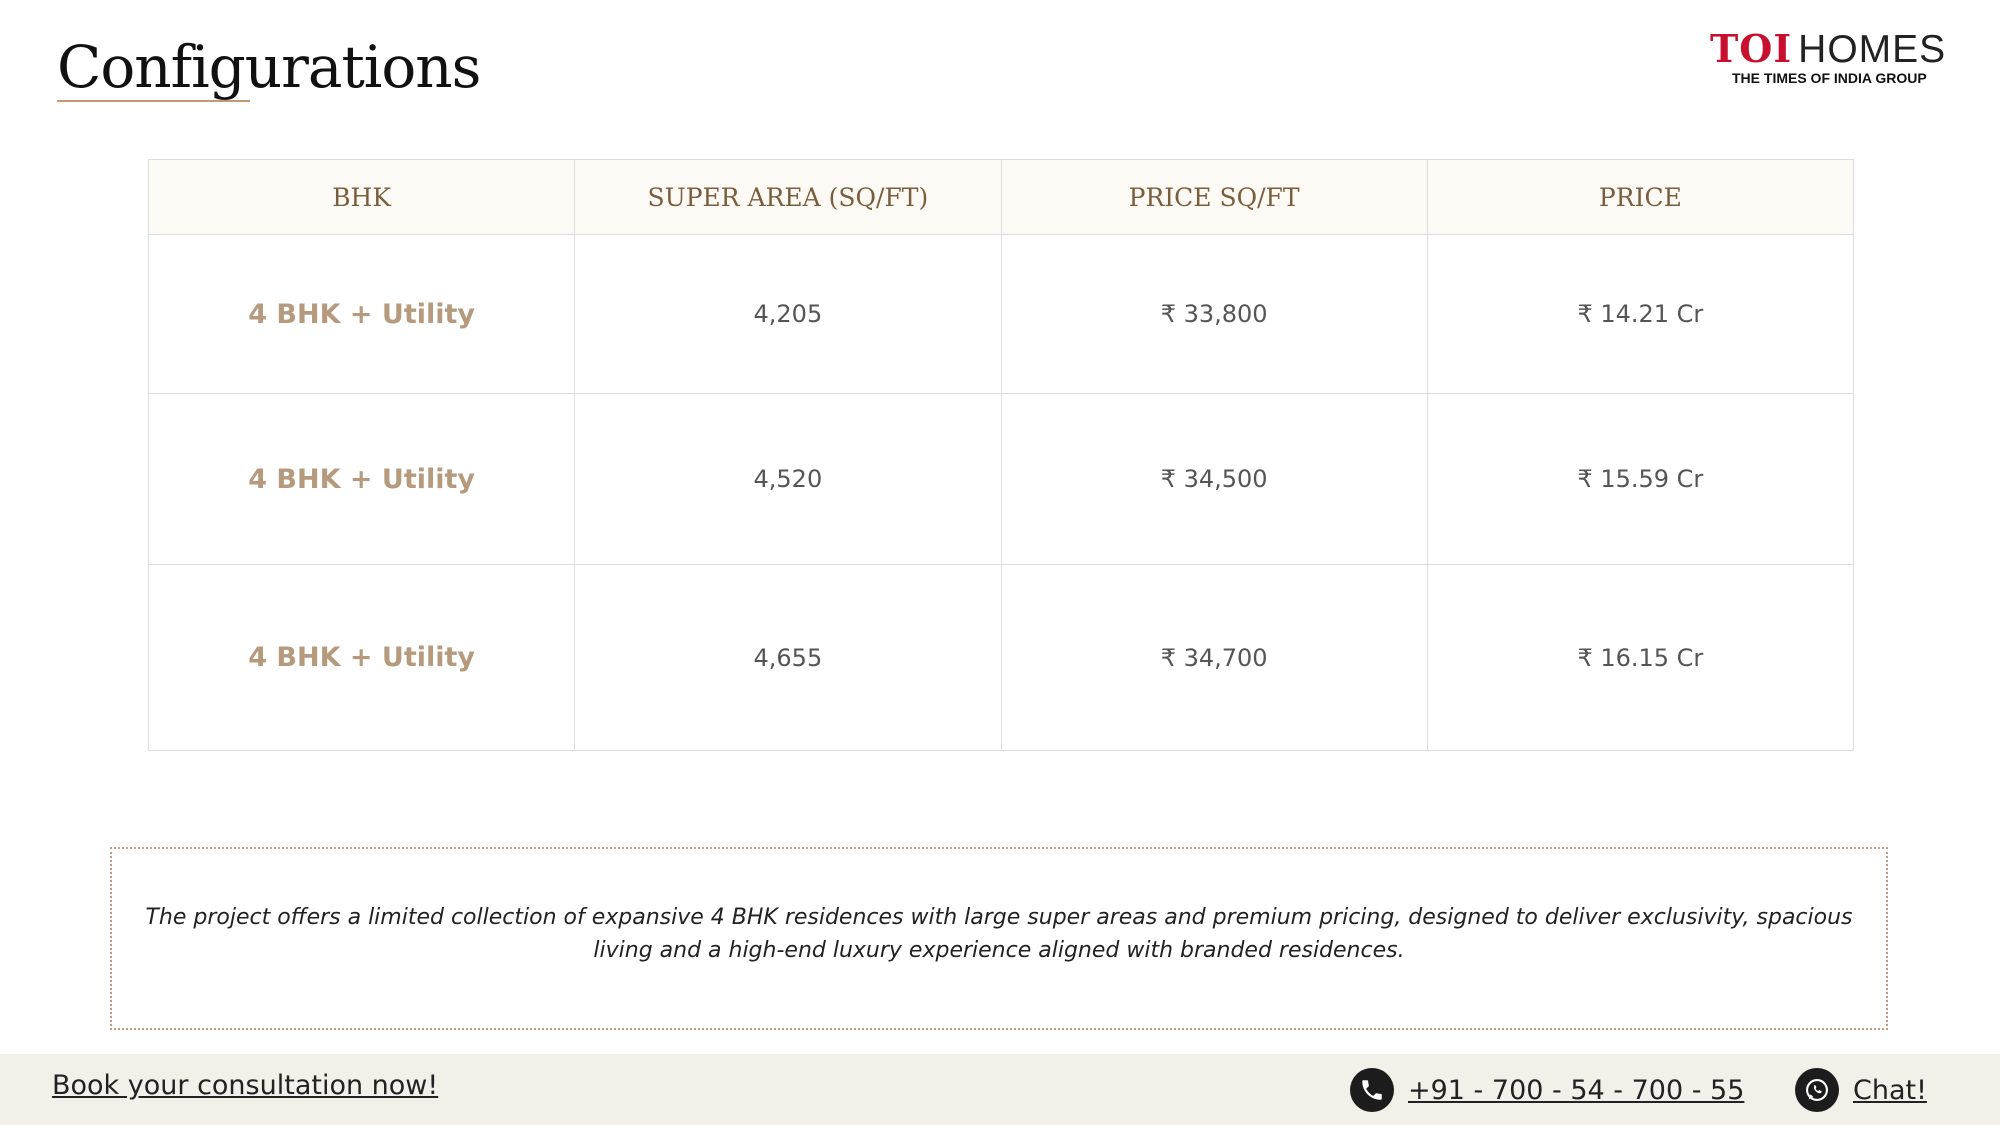 The height and width of the screenshot is (1125, 2000). I want to click on table-header-row: BHK SUPER AREA (SQ/FT) PRICE SQ/FT PRICE, so click(1001, 197).